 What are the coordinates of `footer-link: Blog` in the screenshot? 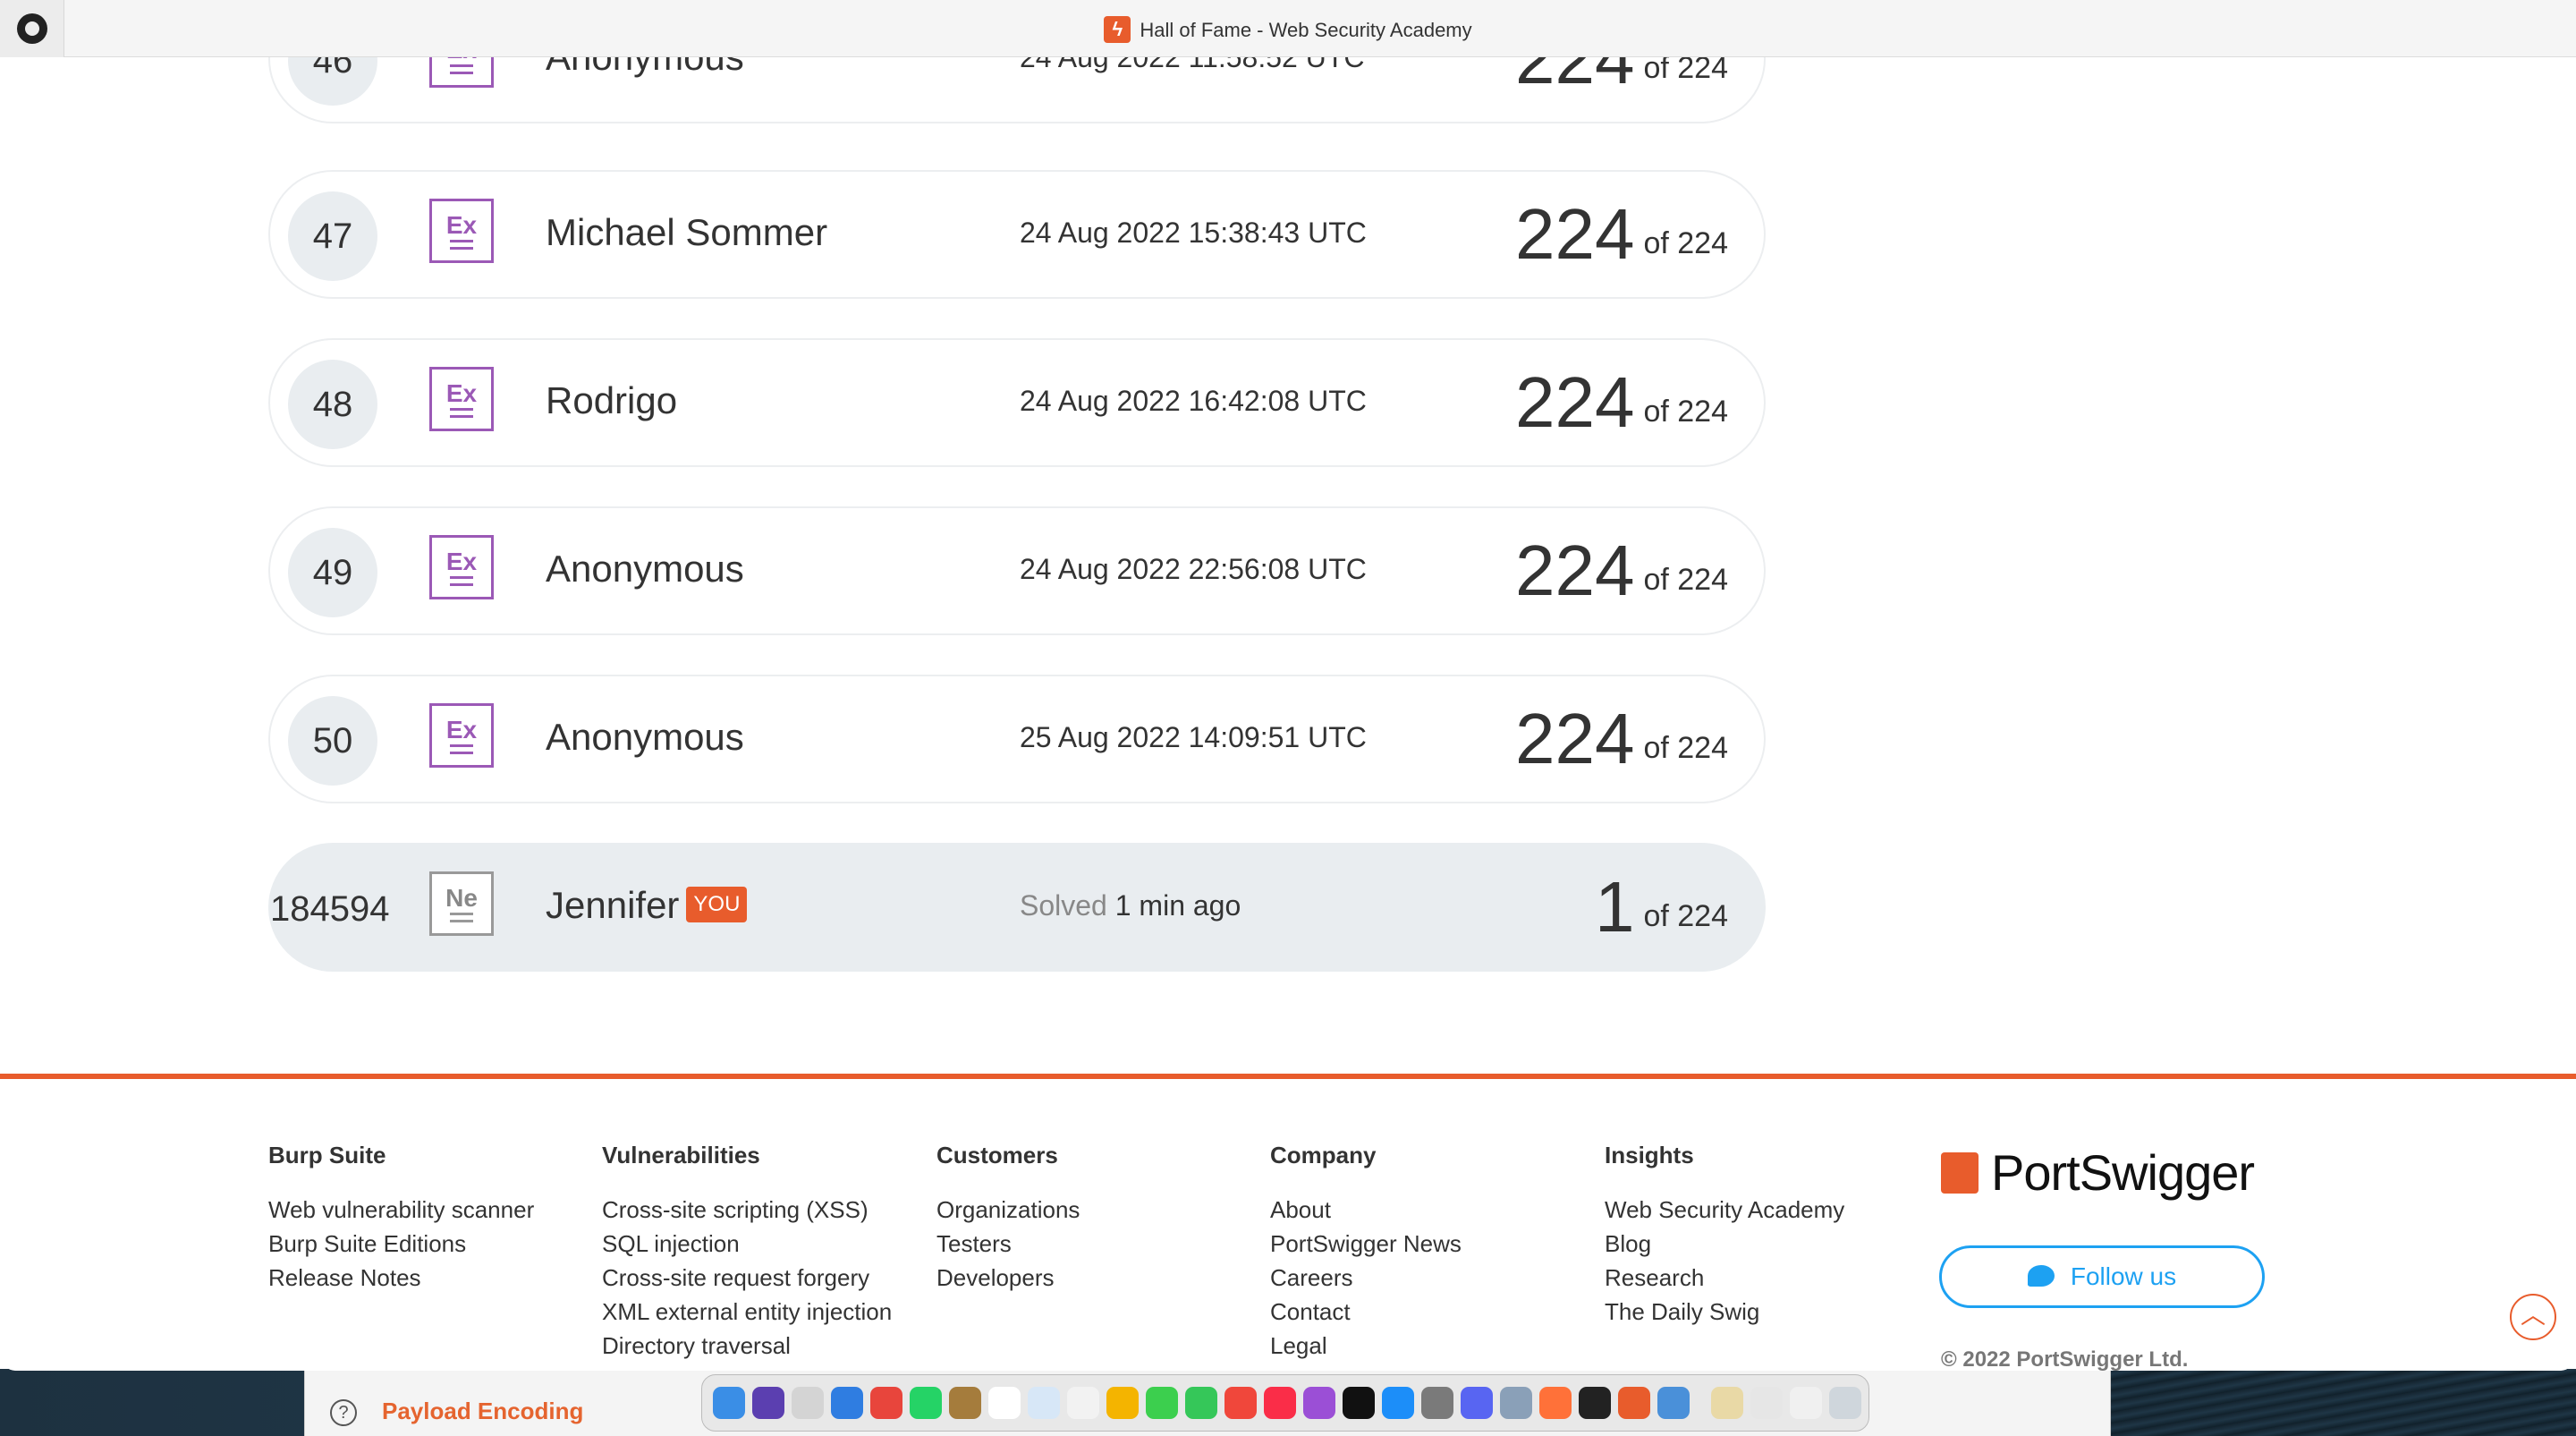 It's located at (1724, 1244).